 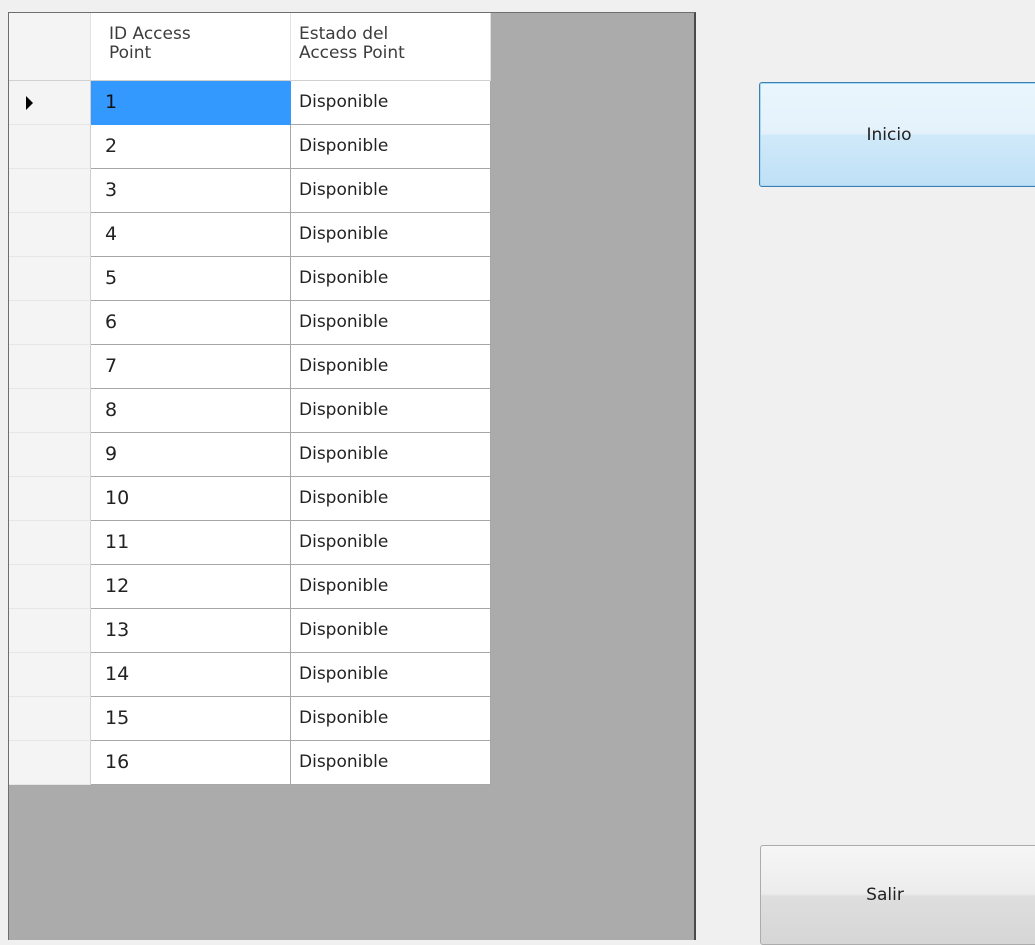 What do you see at coordinates (885, 895) in the screenshot?
I see `salir-button-label: Salir` at bounding box center [885, 895].